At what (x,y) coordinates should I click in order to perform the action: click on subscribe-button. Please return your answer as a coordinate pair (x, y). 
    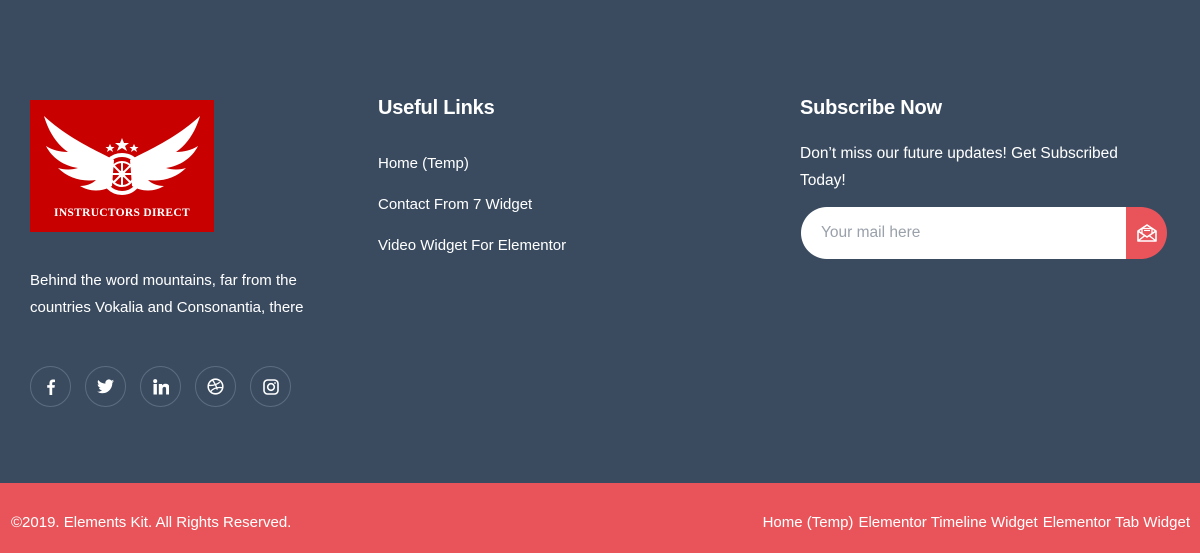
    Looking at the image, I should click on (1146, 233).